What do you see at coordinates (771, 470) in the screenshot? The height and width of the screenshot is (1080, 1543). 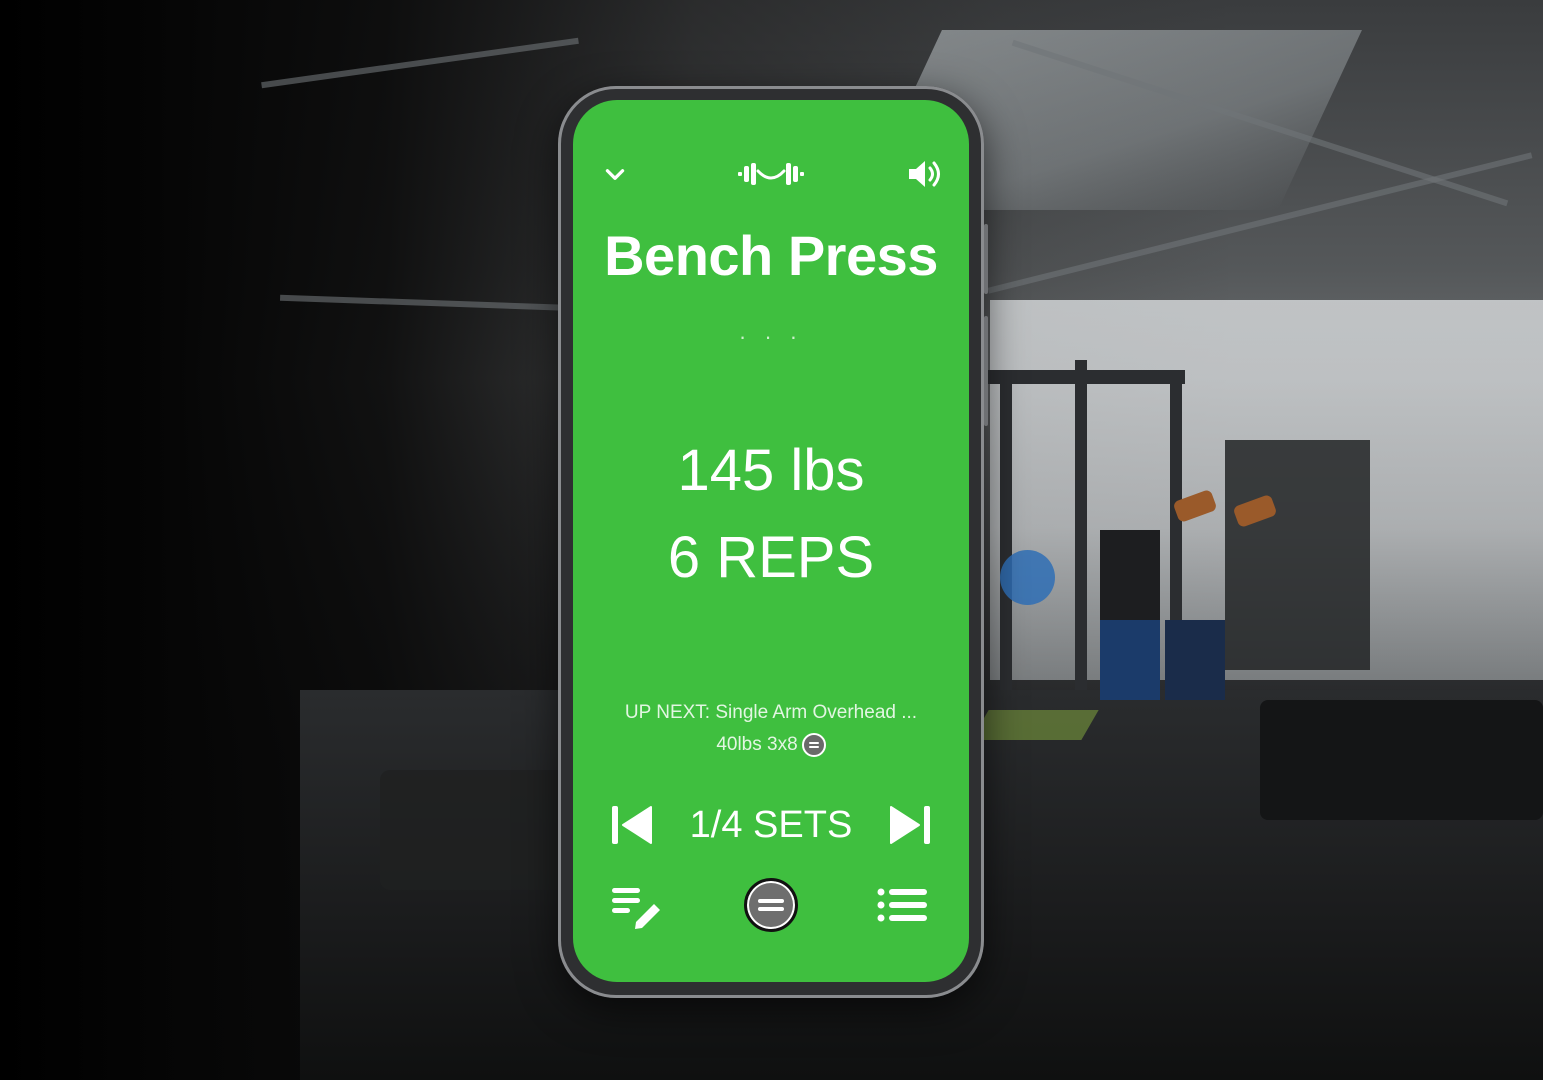 I see `weight-value: 145 lbs` at bounding box center [771, 470].